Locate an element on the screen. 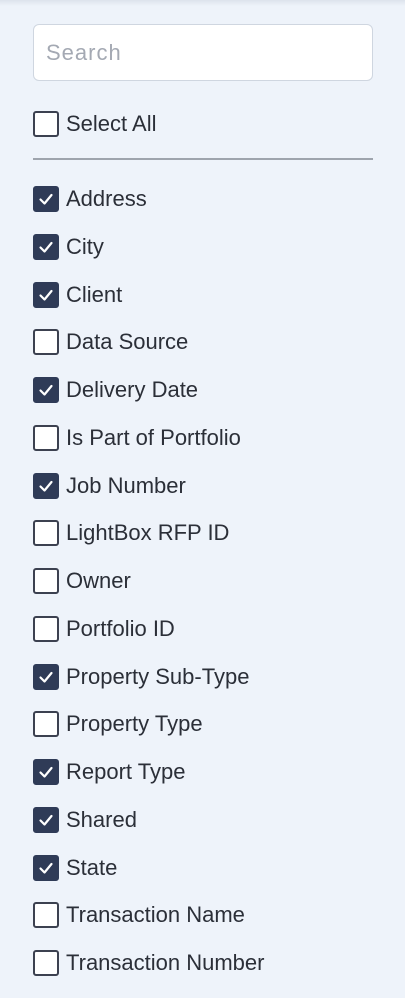 The image size is (405, 998). column-option: Address is located at coordinates (90, 199).